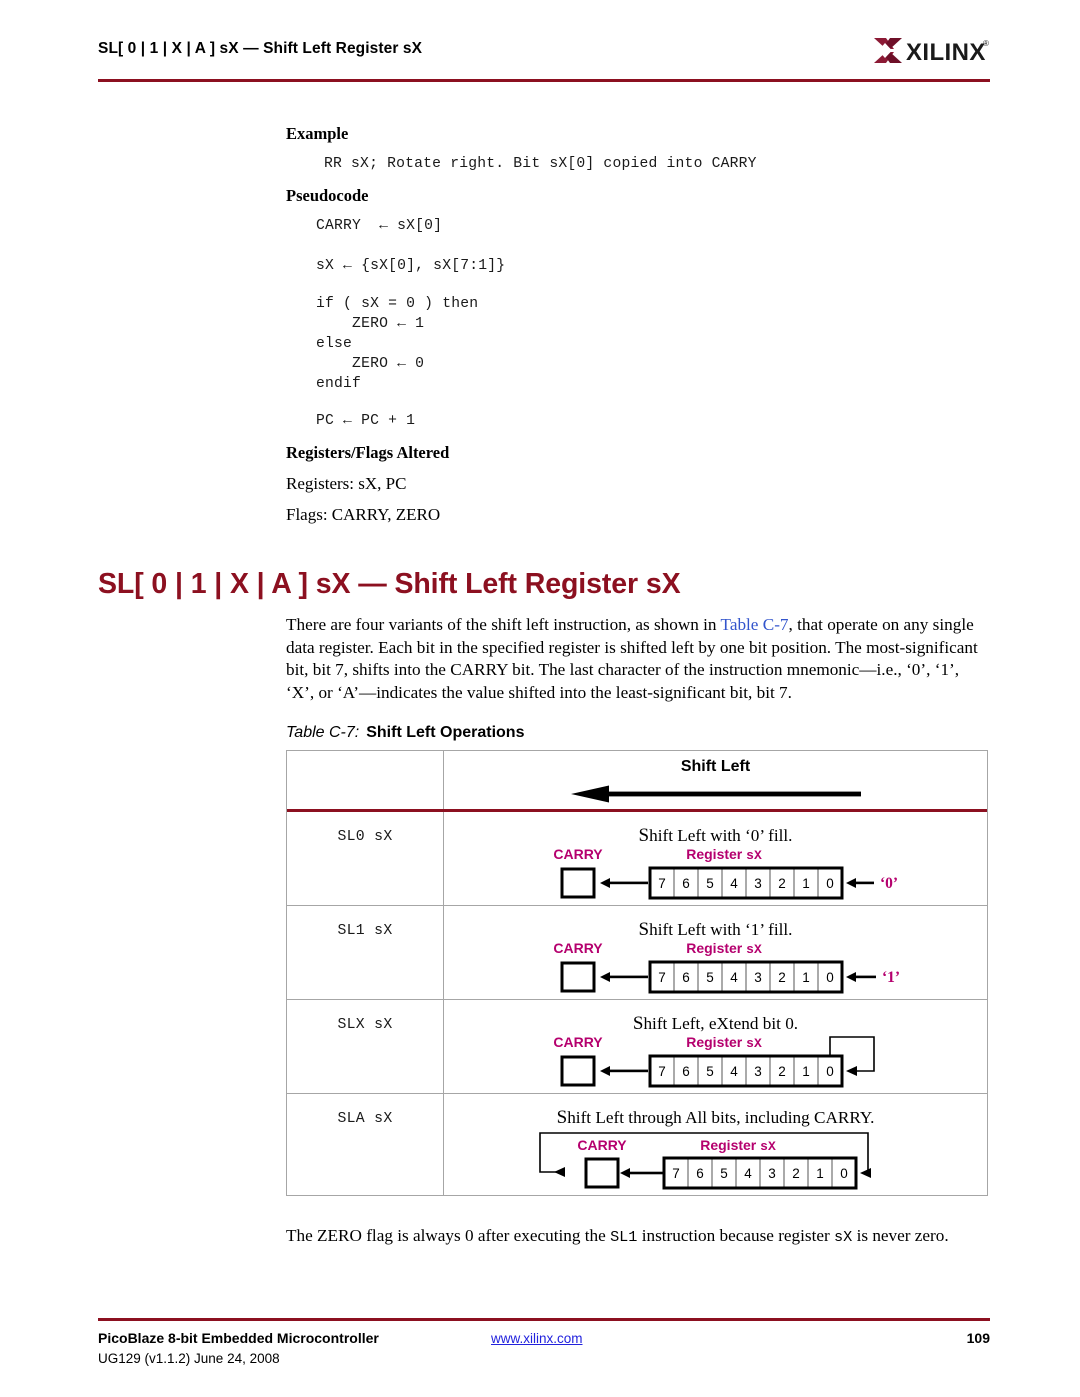 The width and height of the screenshot is (1080, 1397). What do you see at coordinates (715, 766) in the screenshot?
I see `shift-left-header-label: Shift Left` at bounding box center [715, 766].